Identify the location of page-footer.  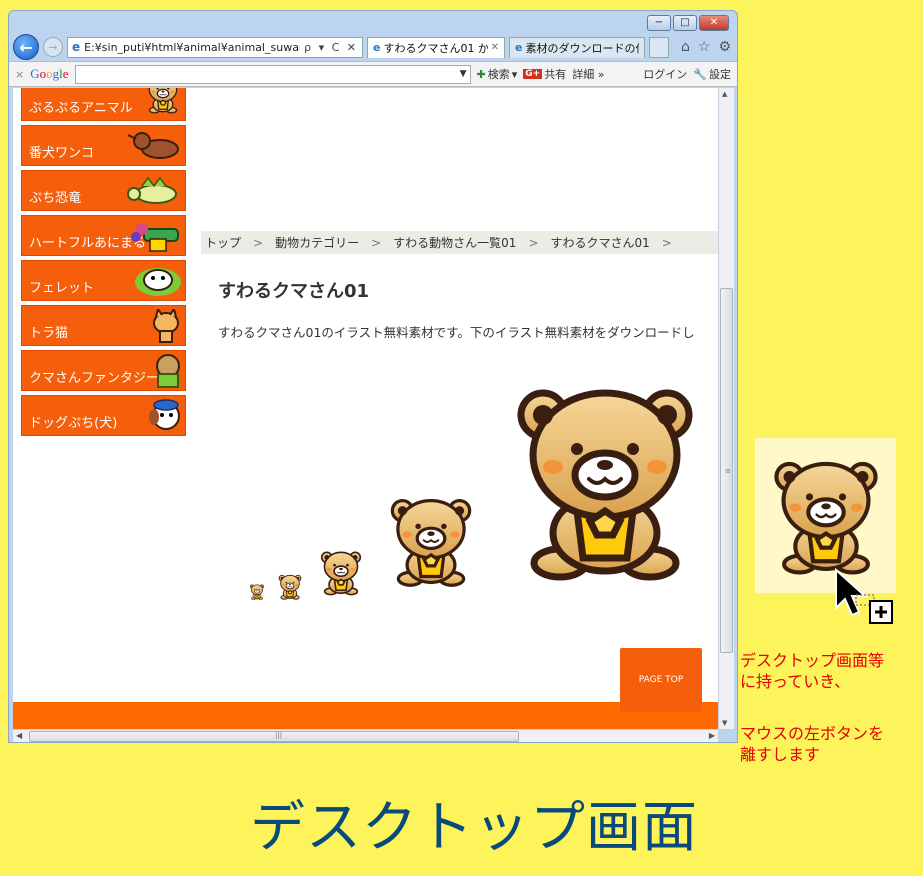
(365, 715).